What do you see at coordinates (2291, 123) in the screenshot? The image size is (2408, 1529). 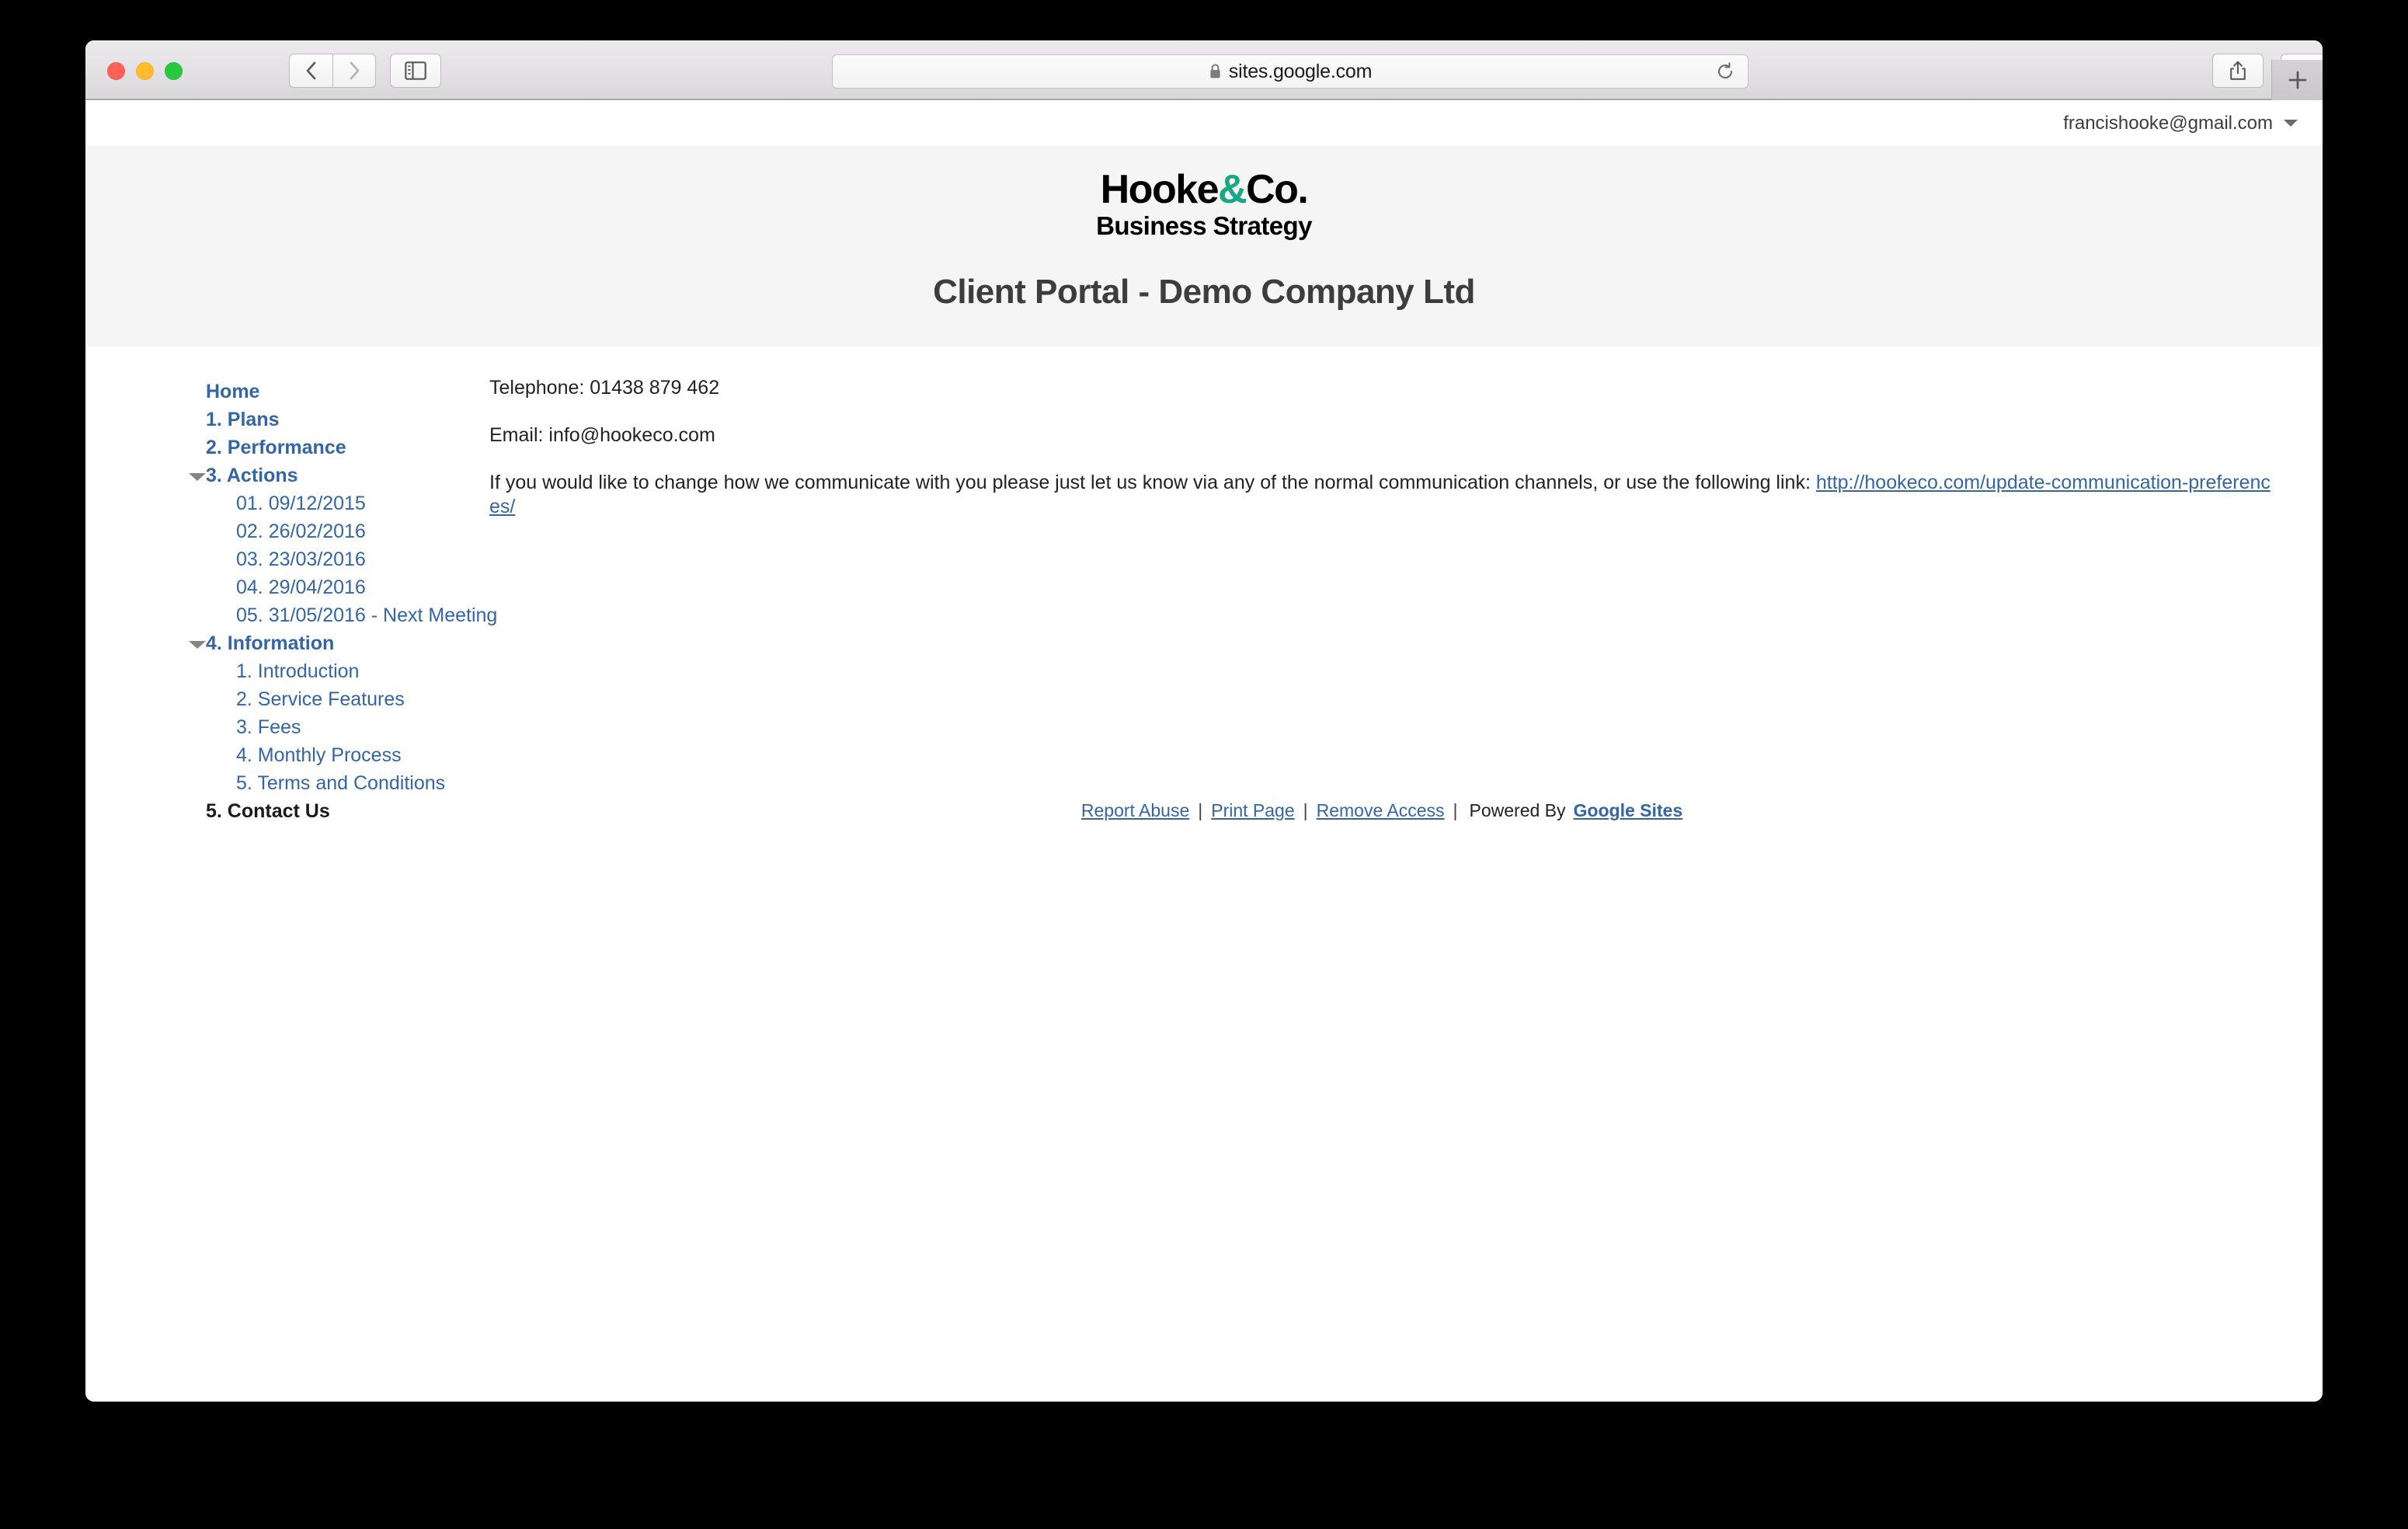 I see `chevron-down-icon` at bounding box center [2291, 123].